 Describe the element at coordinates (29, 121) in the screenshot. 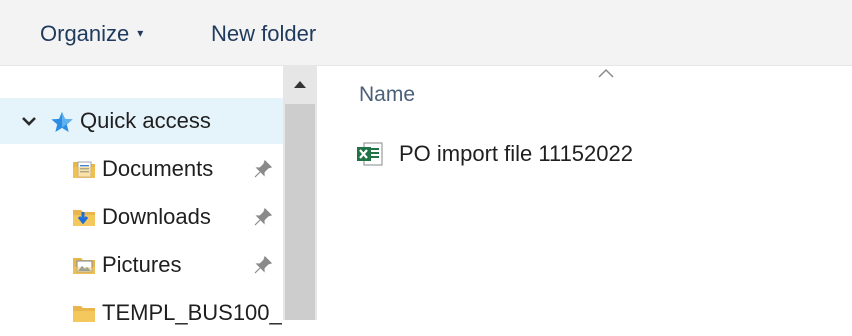

I see `chevron-down-icon` at that location.